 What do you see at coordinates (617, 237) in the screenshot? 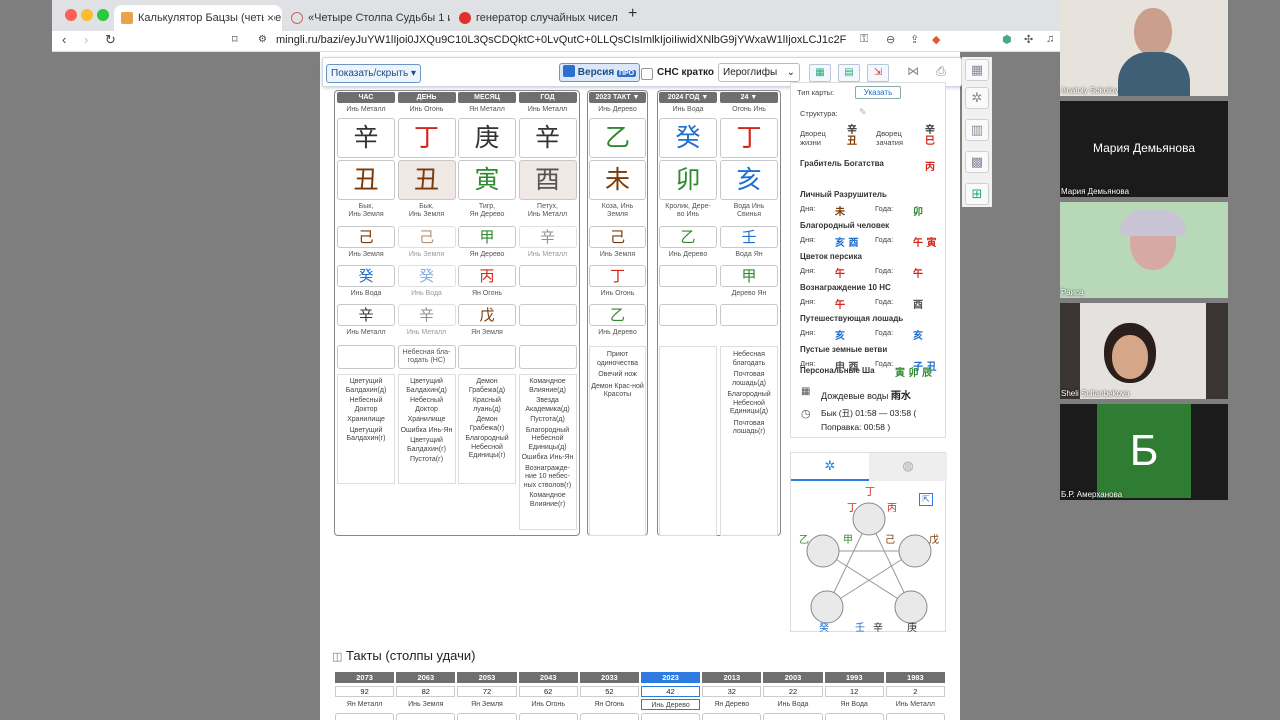
I see `hidden-stem: 己` at bounding box center [617, 237].